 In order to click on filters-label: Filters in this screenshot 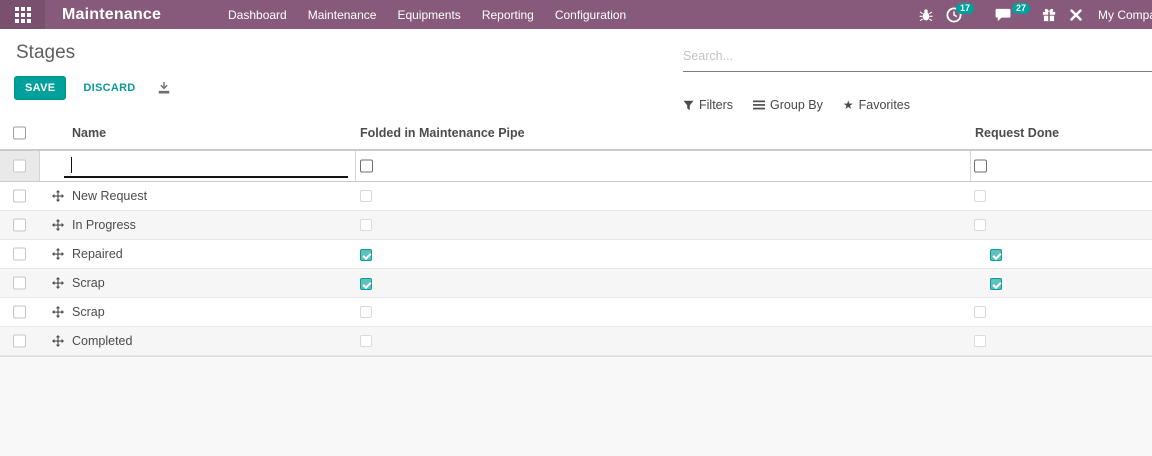, I will do `click(716, 105)`.